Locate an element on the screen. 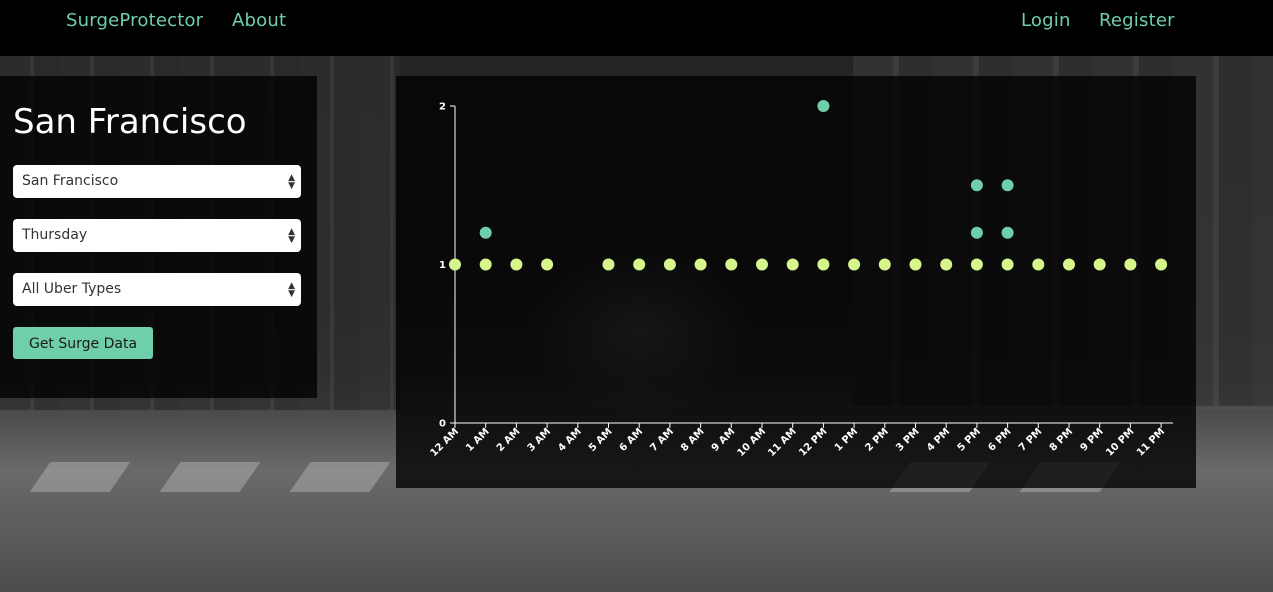 This screenshot has width=1273, height=592. x-tick-label: 11 AM is located at coordinates (782, 442).